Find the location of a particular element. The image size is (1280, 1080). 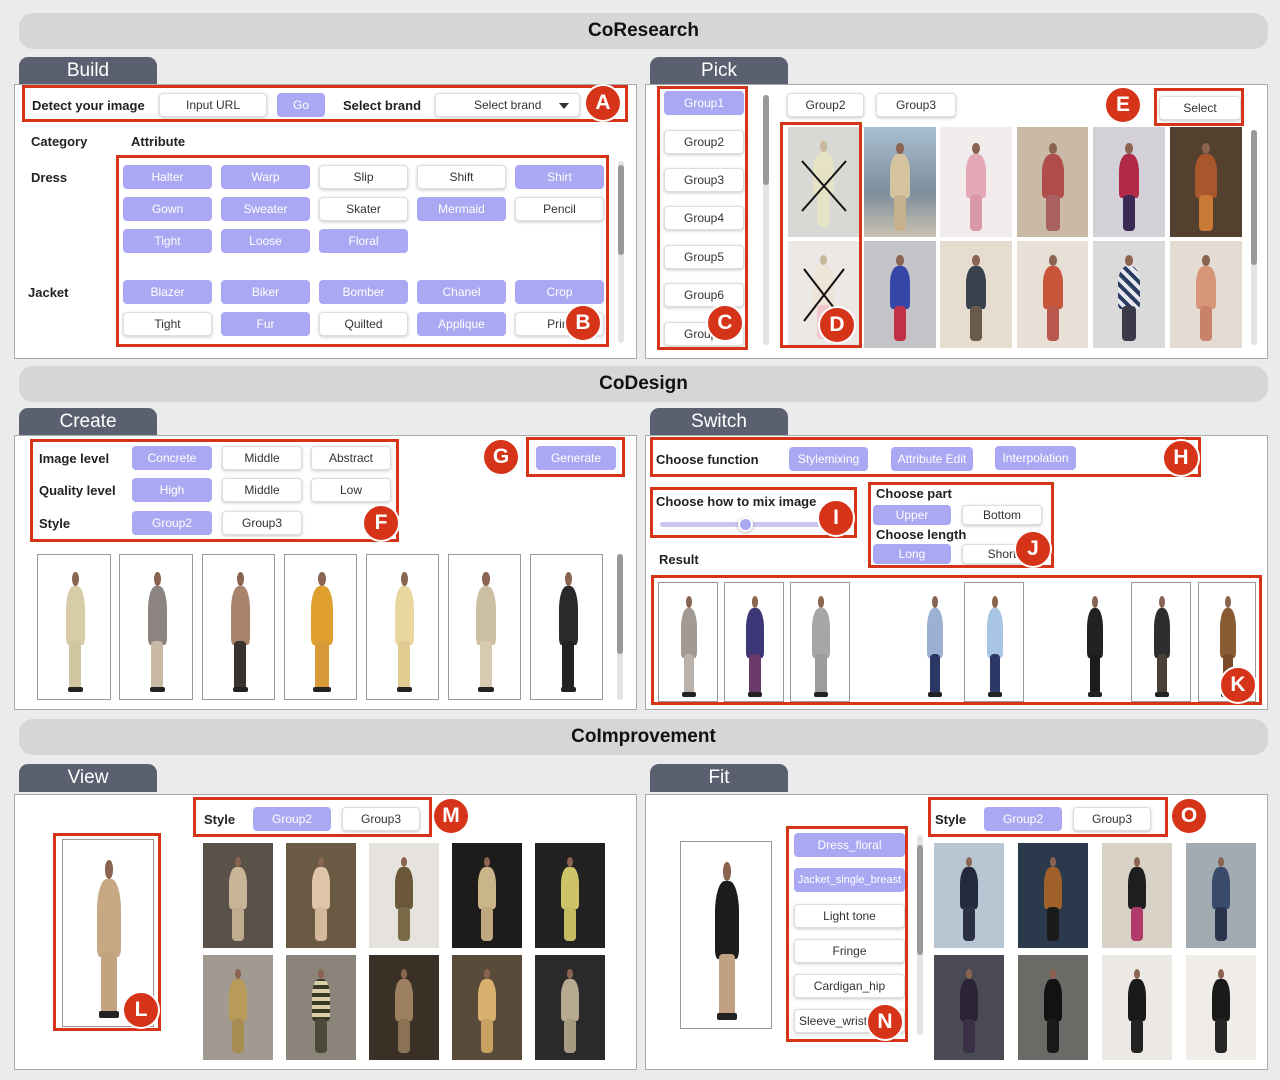

annotation-box-h is located at coordinates (925, 457).